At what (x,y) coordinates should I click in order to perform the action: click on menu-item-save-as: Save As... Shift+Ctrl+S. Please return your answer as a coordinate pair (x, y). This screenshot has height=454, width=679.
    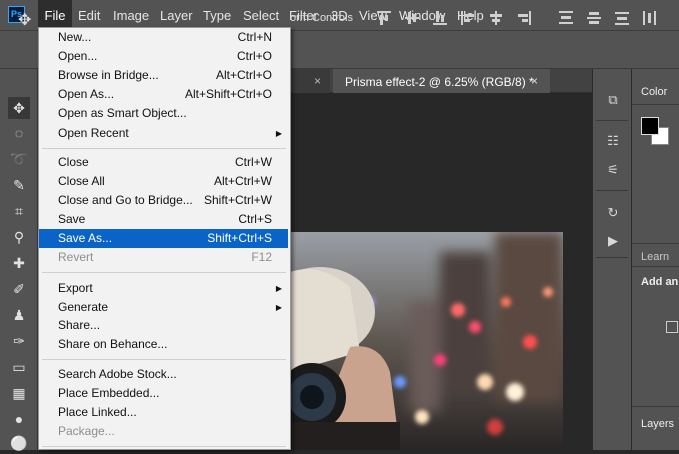
    Looking at the image, I should click on (163, 238).